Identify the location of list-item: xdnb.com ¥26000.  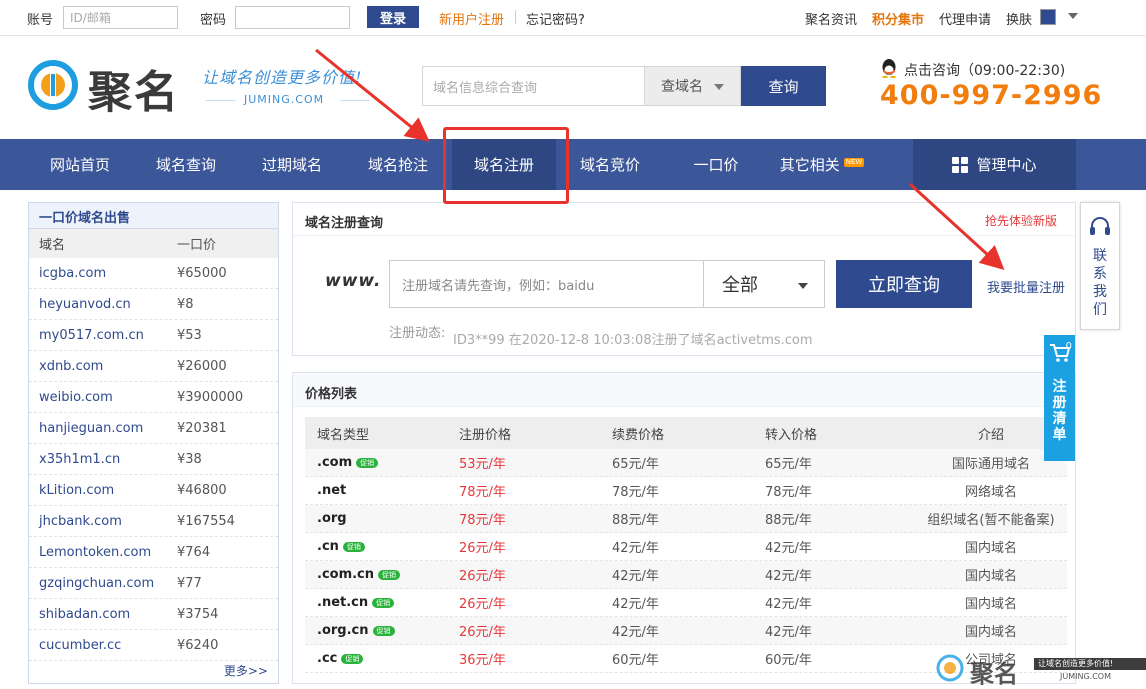
(153, 366).